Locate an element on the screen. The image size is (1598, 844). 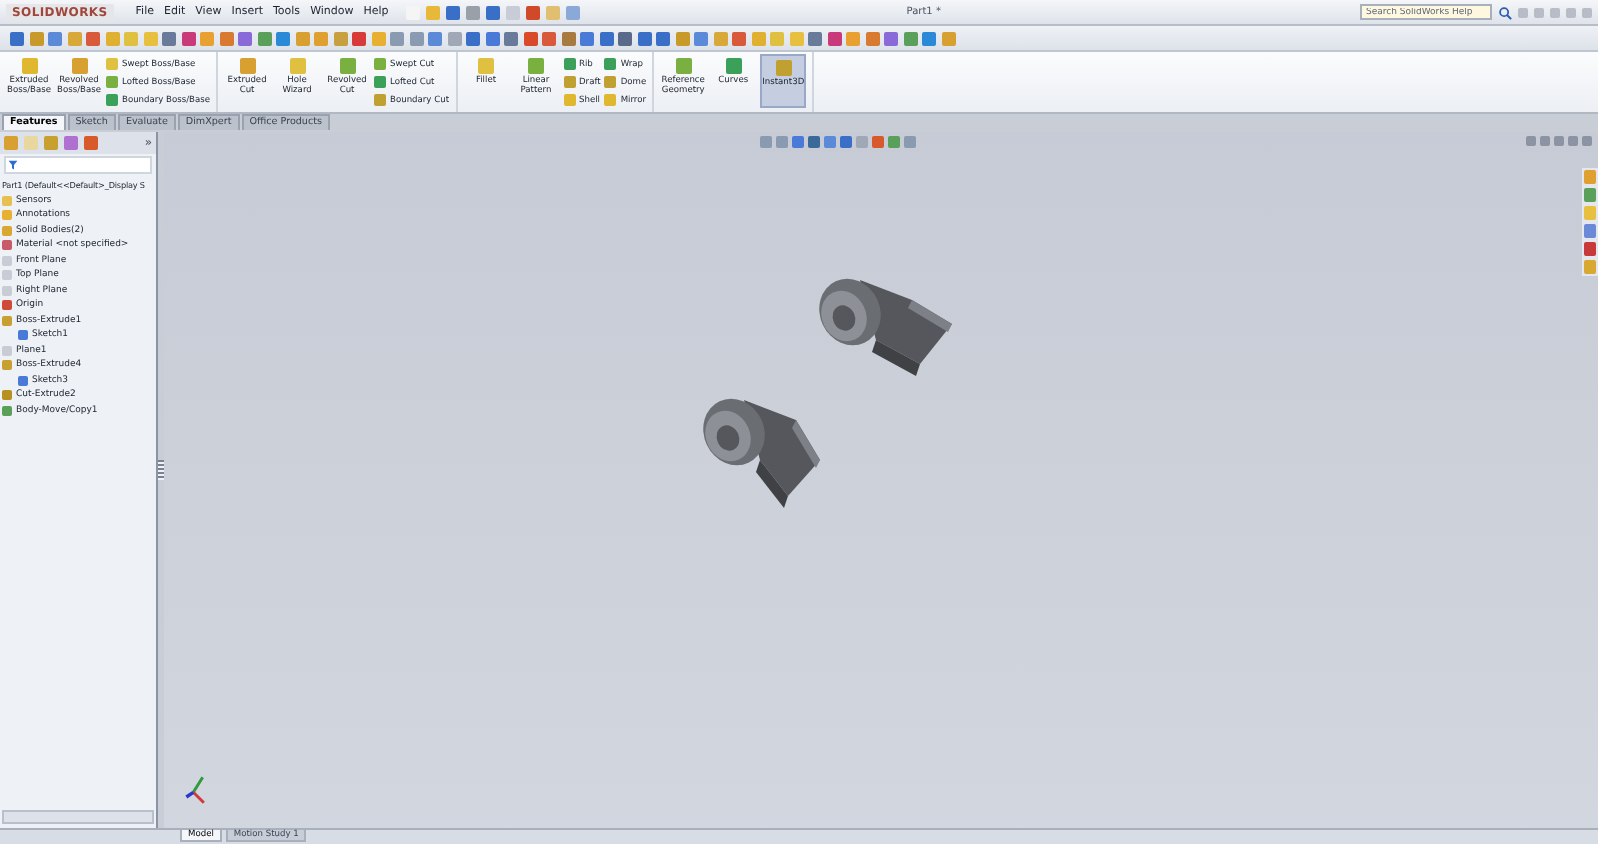
search-icon is located at coordinates (1505, 12).